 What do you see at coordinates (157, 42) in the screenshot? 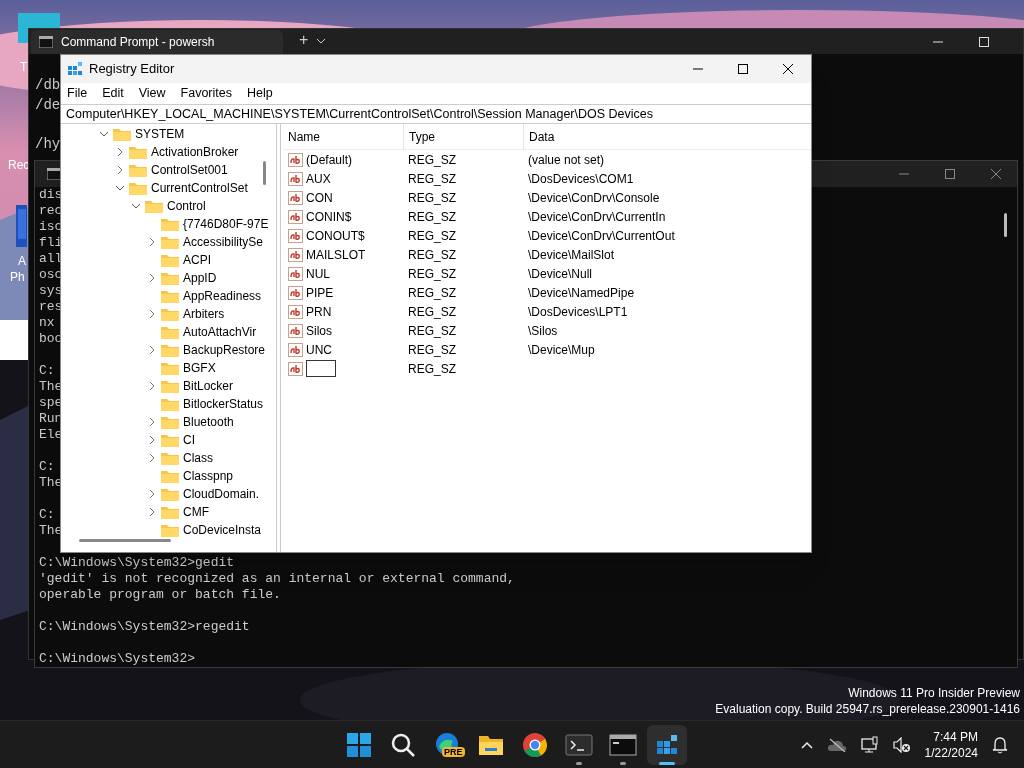
I see `terminal-tab: Command Prompt - powersh` at bounding box center [157, 42].